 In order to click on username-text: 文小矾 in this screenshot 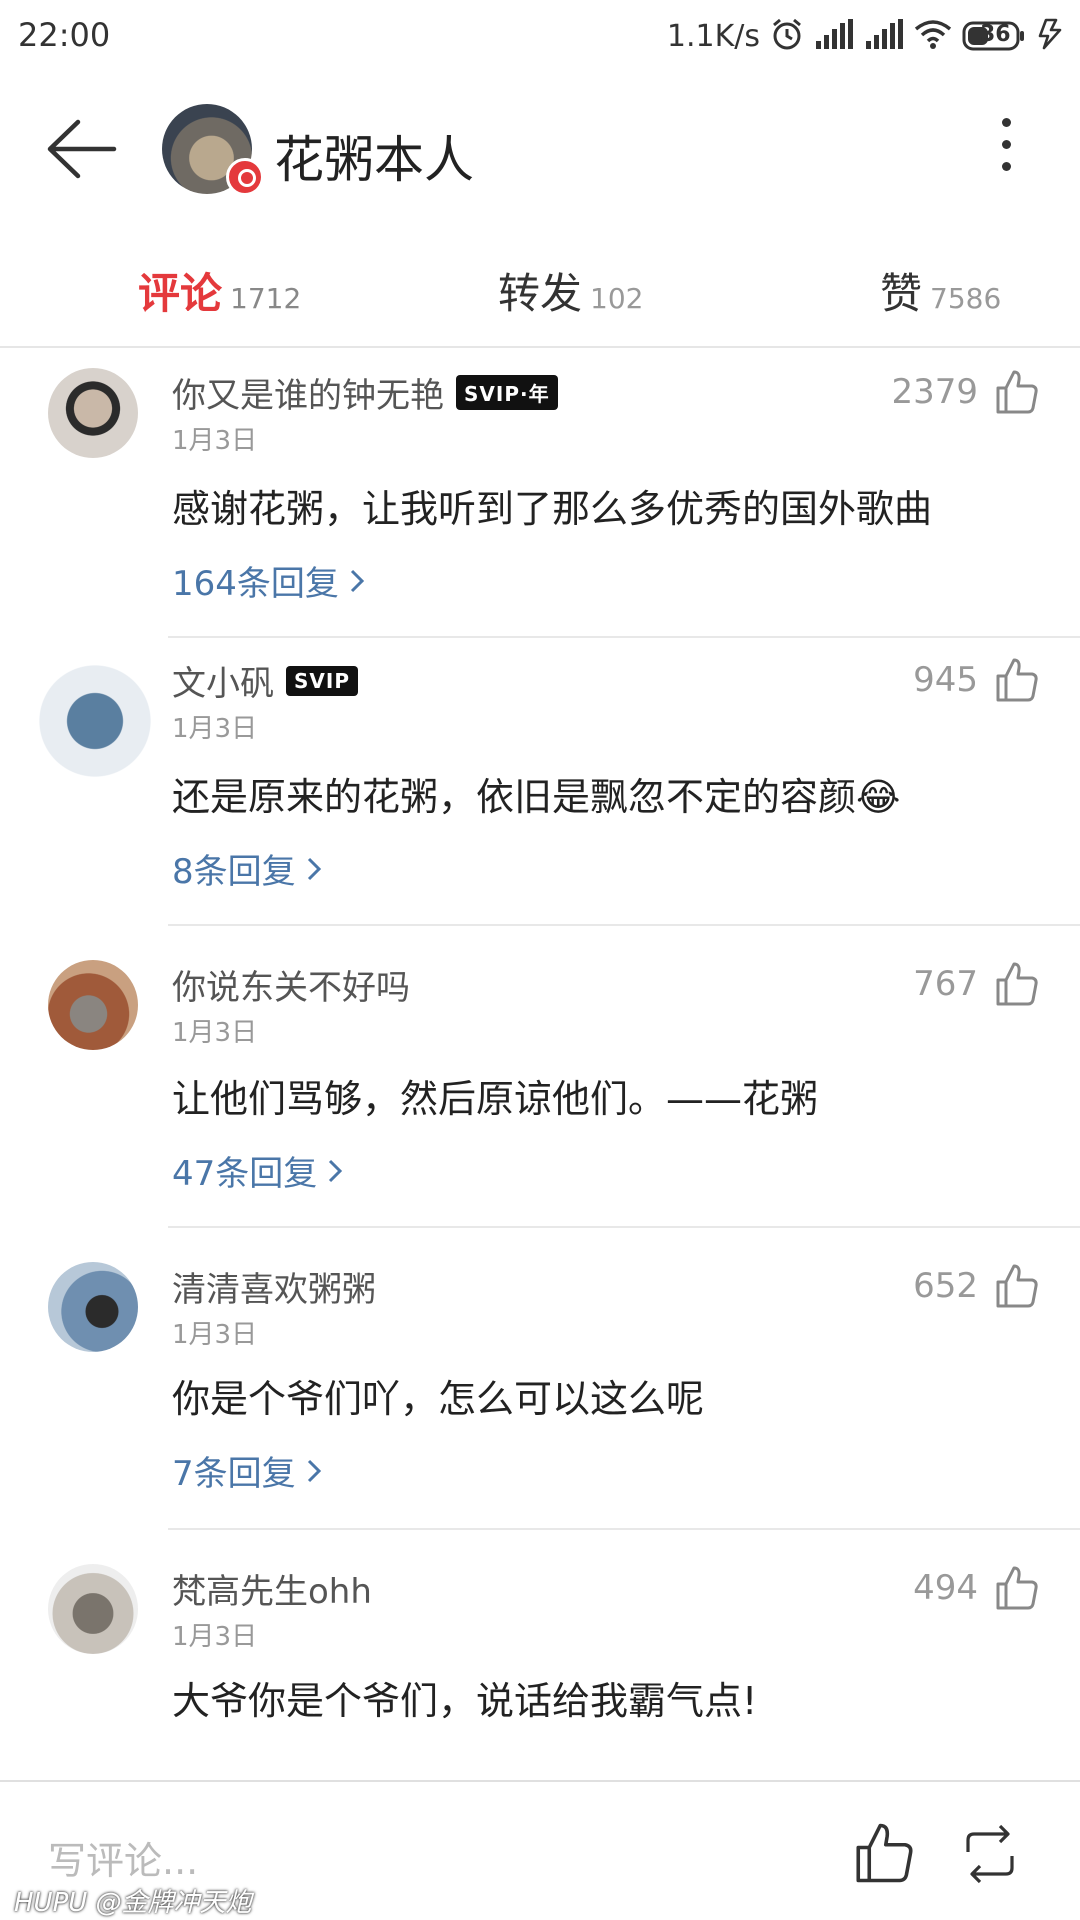, I will do `click(223, 684)`.